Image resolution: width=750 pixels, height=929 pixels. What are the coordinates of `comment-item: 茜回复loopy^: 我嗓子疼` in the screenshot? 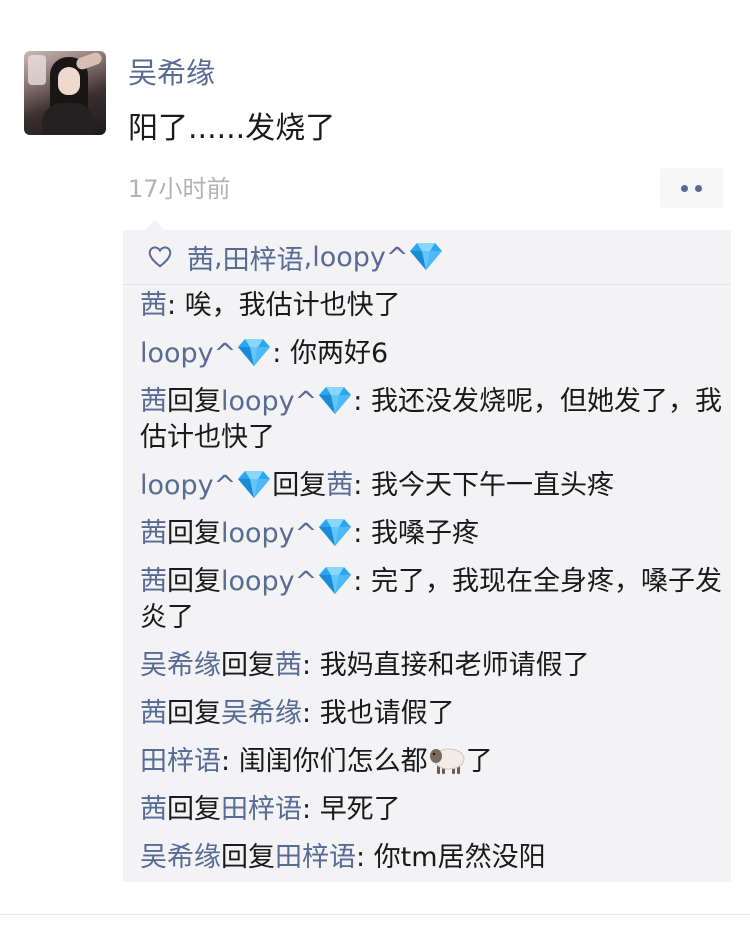 It's located at (432, 534).